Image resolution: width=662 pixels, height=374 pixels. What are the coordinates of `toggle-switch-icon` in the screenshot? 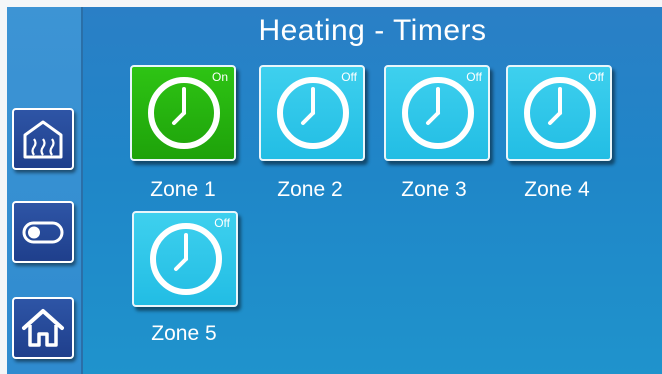 It's located at (43, 232).